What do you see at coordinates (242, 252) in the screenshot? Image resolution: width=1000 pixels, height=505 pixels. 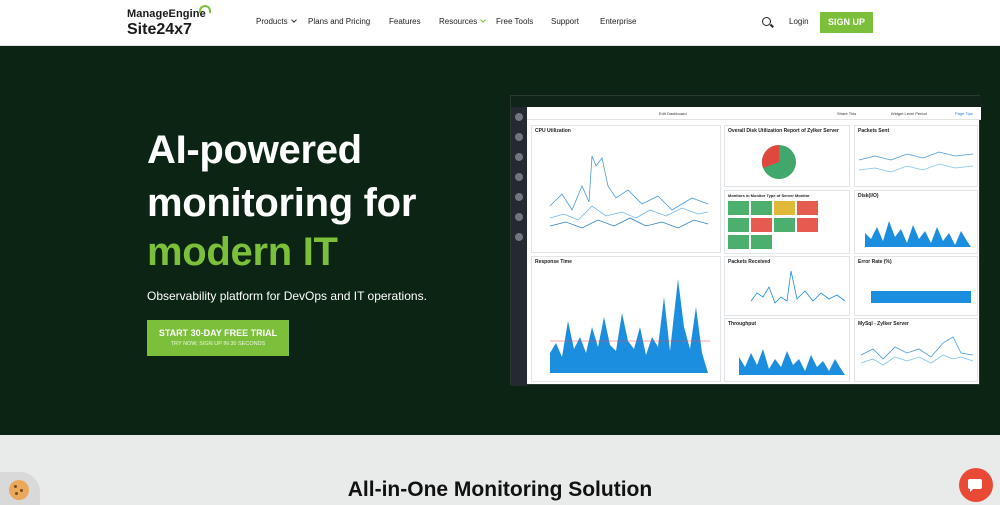 I see `hero-heading-line3: modern IT` at bounding box center [242, 252].